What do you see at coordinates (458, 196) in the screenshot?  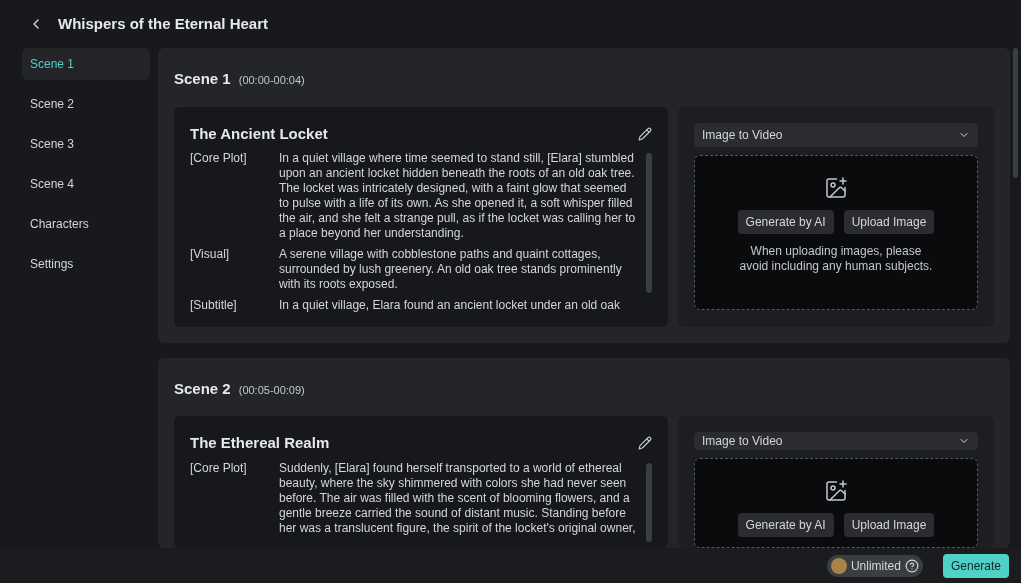 I see `field-text: In a quiet village where time seemed to stand still, [Elara] stumbled upon an ancient locket hidden beneath the roots of an old oak tree. The locket was intricately designed, with a faint glow that seemed to pulse with a life of its own. As she opened it, a soft whisper filled the air, and she felt a strange pull, as if the locket was calling her to a place beyond her understanding.` at bounding box center [458, 196].